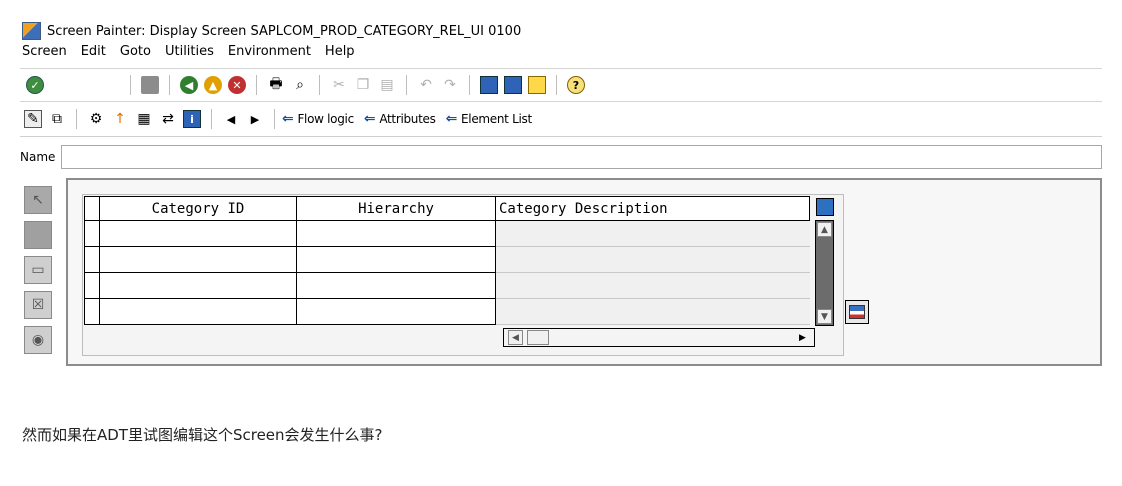 Image resolution: width=1122 pixels, height=486 pixels. What do you see at coordinates (38, 270) in the screenshot?
I see `input-field-tool-icon: ▭` at bounding box center [38, 270].